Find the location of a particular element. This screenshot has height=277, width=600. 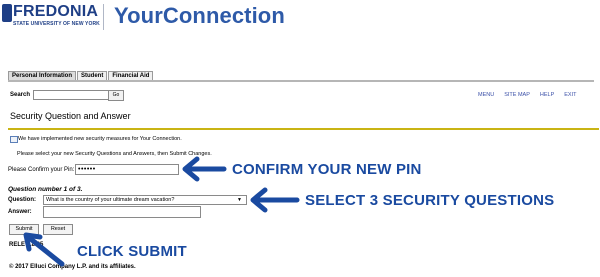

app-title: YourConnection is located at coordinates (199, 15).